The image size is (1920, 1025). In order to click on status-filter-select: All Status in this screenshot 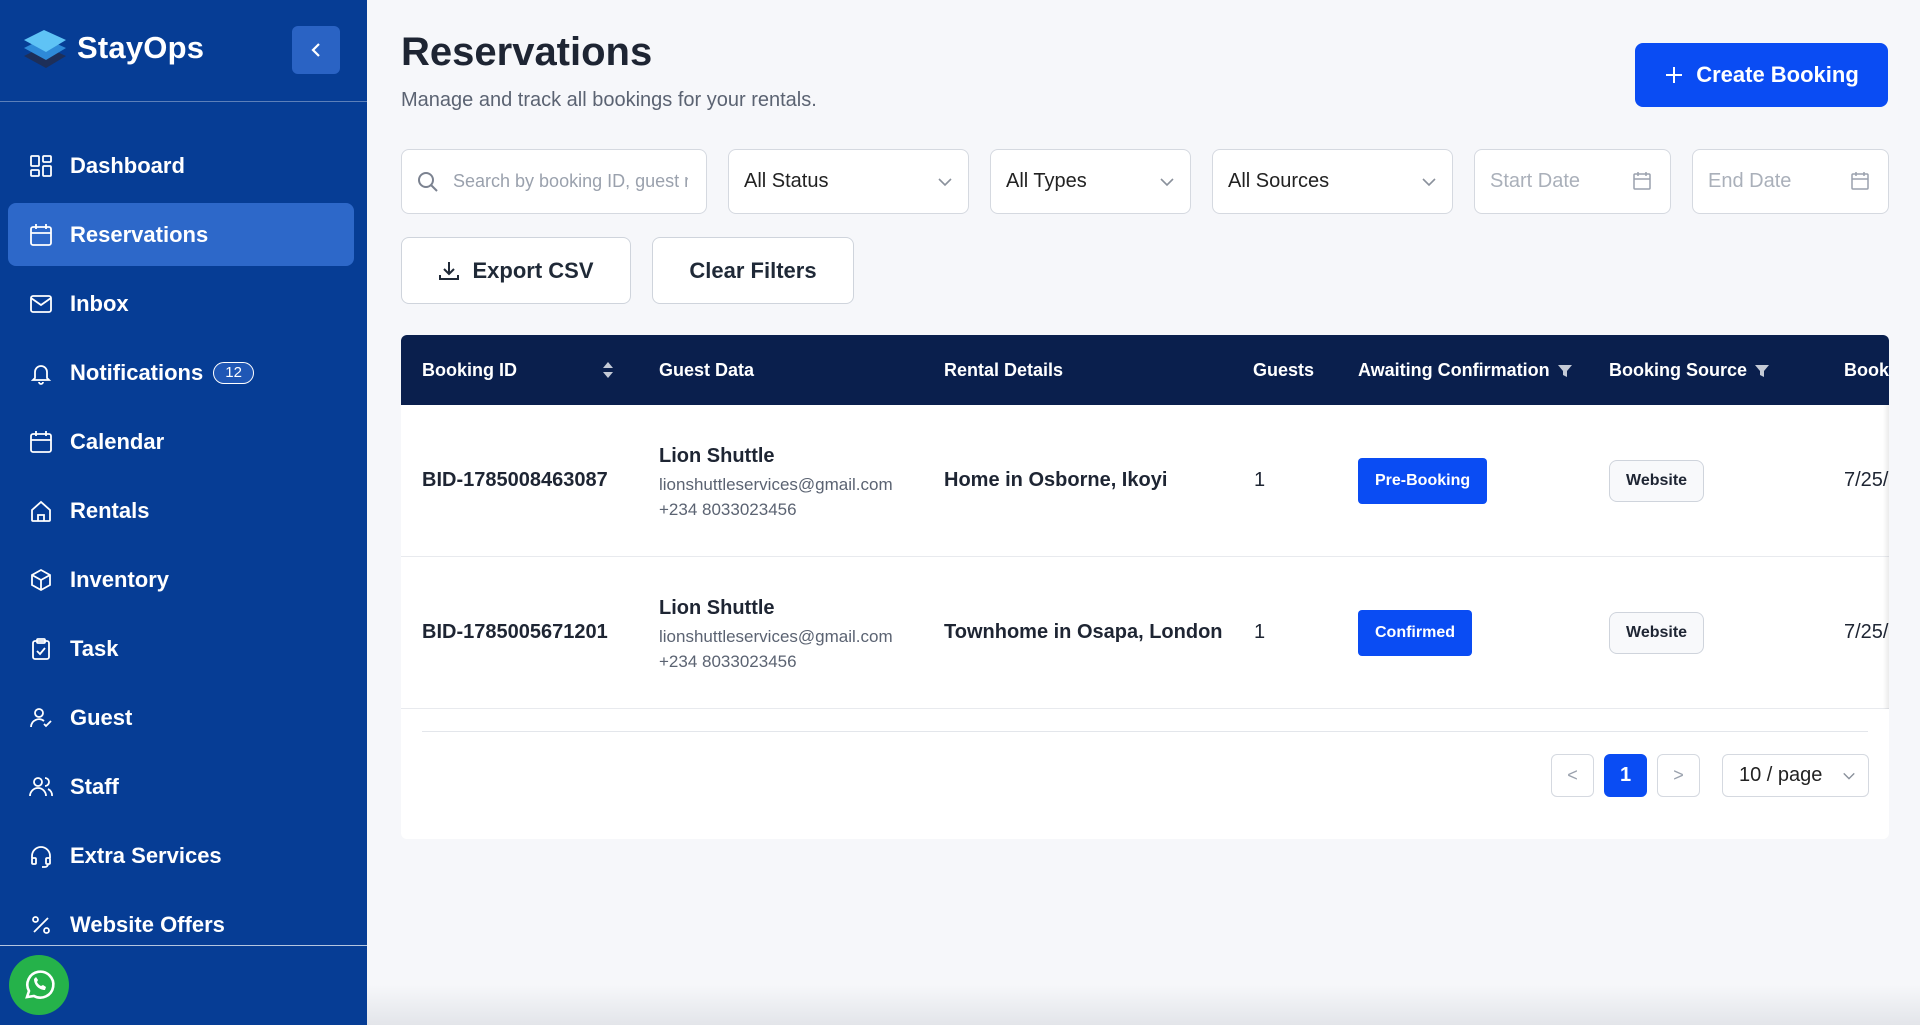, I will do `click(848, 181)`.